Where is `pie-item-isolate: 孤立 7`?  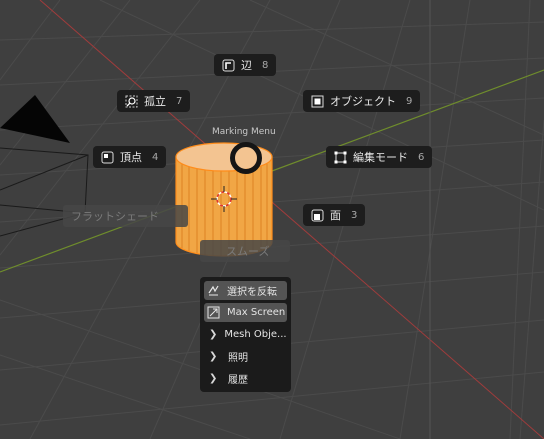 pie-item-isolate: 孤立 7 is located at coordinates (154, 101).